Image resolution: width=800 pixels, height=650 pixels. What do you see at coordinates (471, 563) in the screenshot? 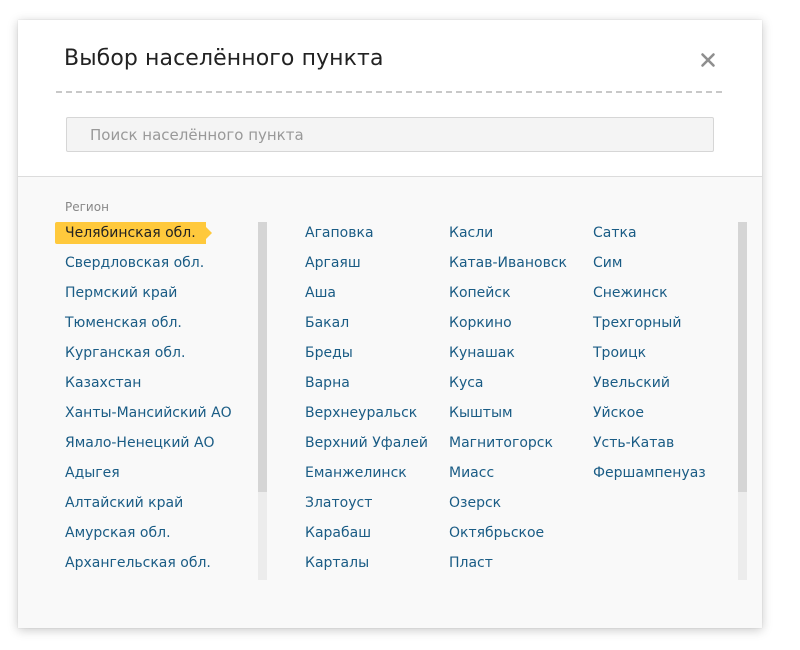
I see `city-link: Пласт` at bounding box center [471, 563].